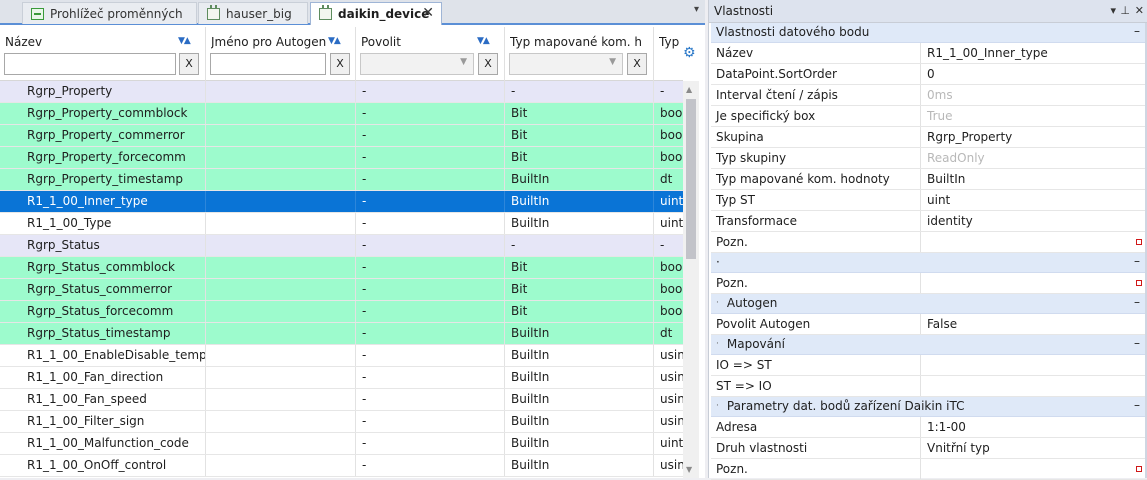  I want to click on property-row: ST => IO, so click(929, 386).